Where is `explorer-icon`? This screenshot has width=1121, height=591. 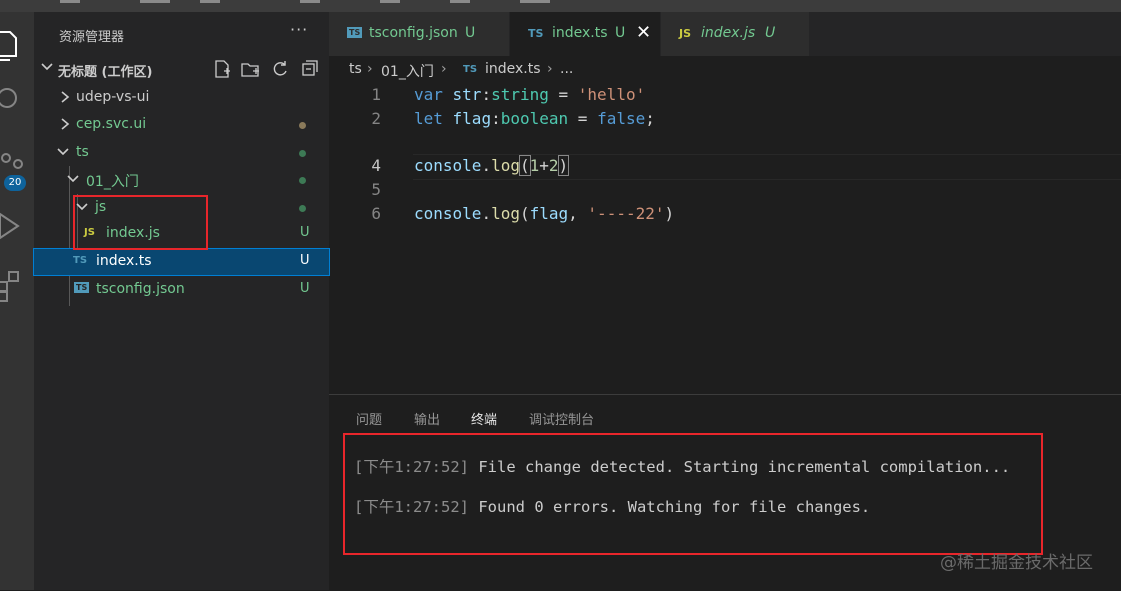 explorer-icon is located at coordinates (17, 44).